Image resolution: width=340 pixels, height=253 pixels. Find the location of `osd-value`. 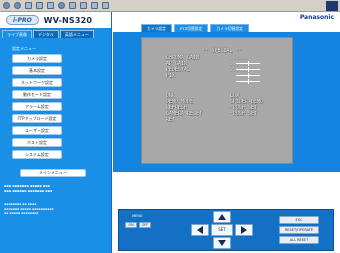

osd-value is located at coordinates (254, 120).